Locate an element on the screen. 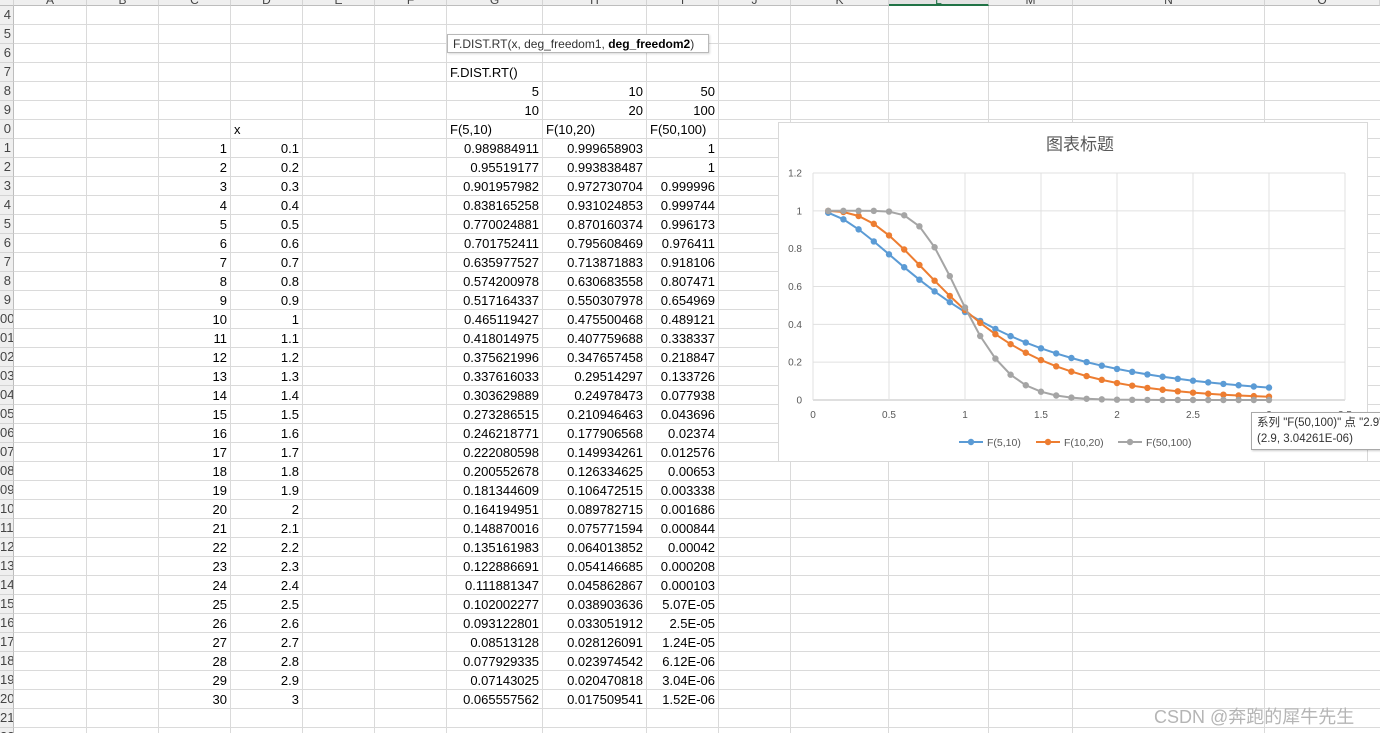 This screenshot has width=1380, height=733. row-header: 15 is located at coordinates (7, 604).